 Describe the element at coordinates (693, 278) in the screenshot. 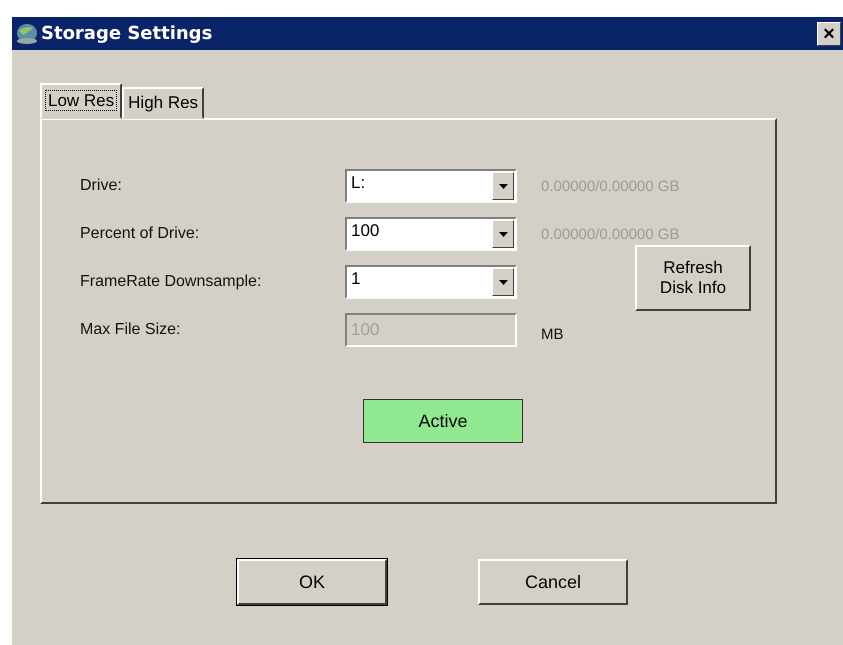

I see `refresh-button: Refresh Disk Info` at that location.